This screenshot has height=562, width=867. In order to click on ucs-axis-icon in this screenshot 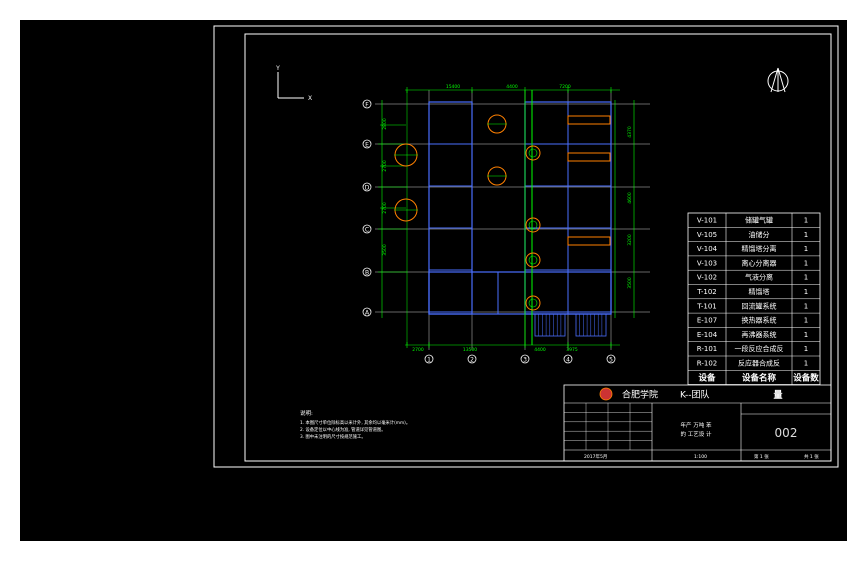, I will do `click(290, 85)`.